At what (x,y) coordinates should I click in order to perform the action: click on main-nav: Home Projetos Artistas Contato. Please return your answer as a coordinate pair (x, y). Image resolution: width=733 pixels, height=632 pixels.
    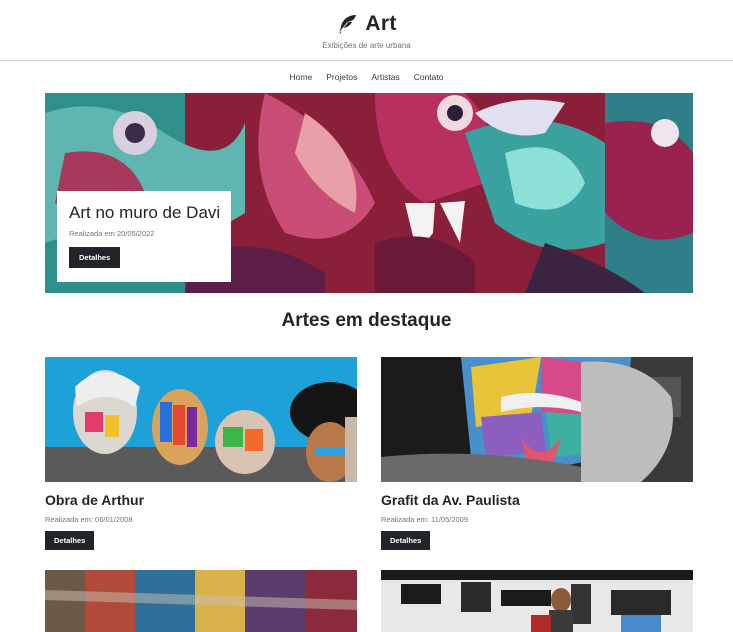
    Looking at the image, I should click on (366, 76).